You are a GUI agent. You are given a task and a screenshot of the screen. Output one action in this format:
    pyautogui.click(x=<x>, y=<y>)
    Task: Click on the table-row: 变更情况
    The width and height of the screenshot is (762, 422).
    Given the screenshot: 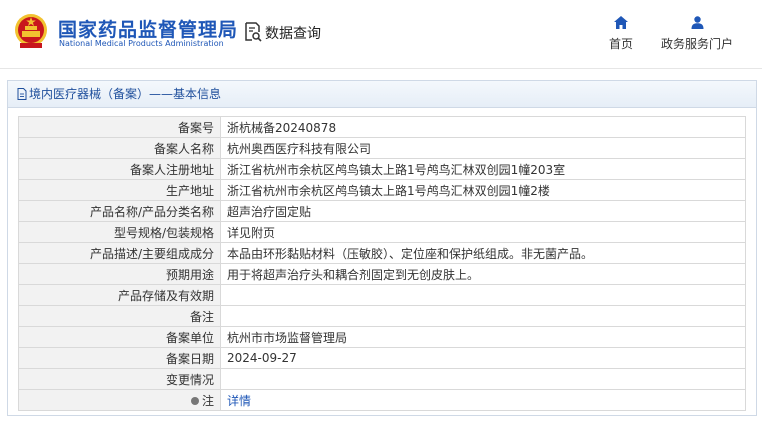 What is the action you would take?
    pyautogui.click(x=382, y=379)
    